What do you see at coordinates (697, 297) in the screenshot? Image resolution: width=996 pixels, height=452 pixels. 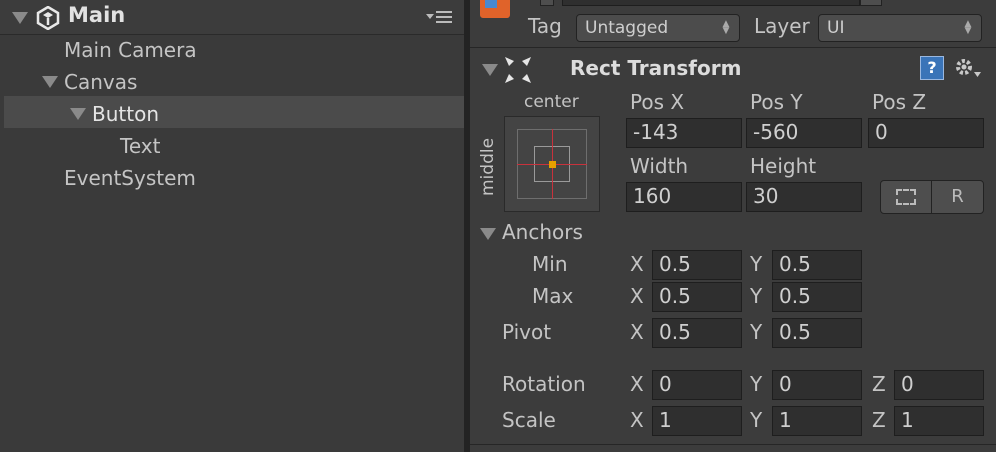 I see `anchors-max-x-field: 0.5` at bounding box center [697, 297].